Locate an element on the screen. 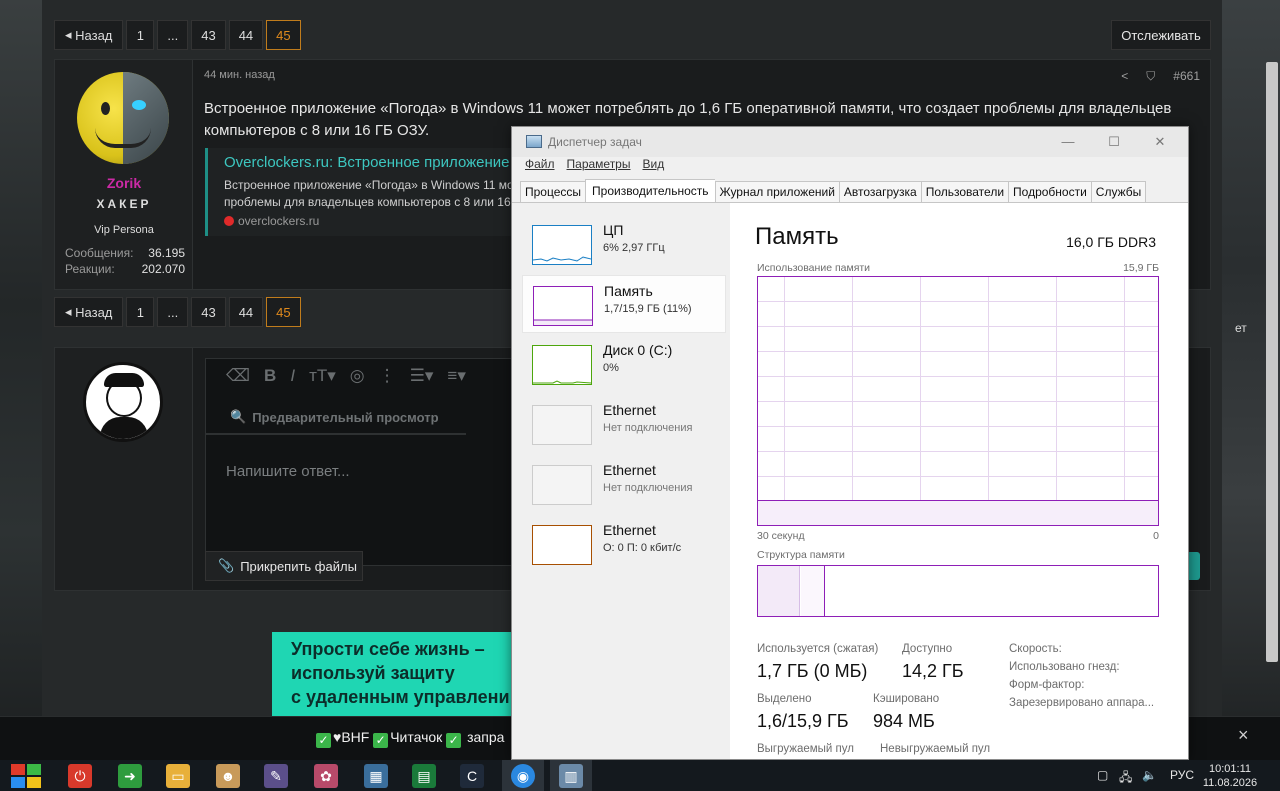  user-rank: Vip Persona is located at coordinates (124, 230).